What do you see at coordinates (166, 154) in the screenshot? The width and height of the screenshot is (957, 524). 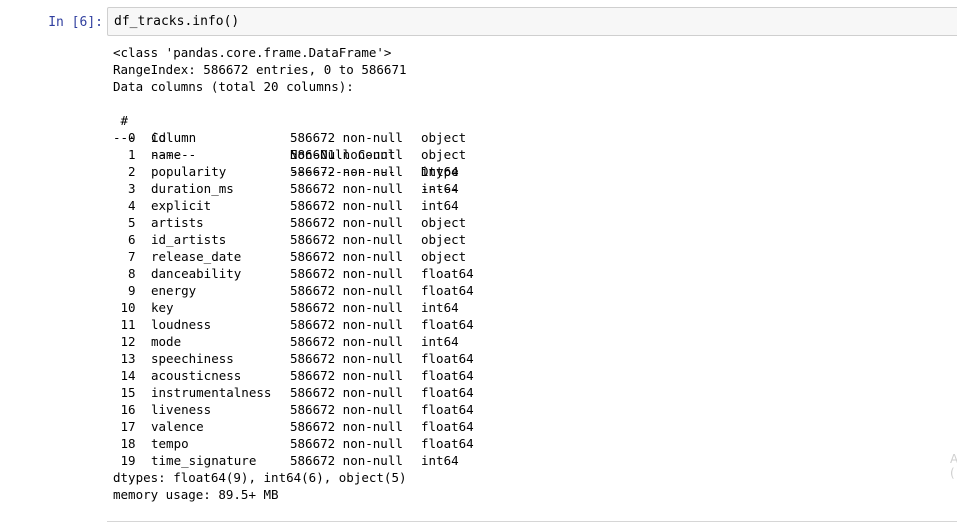 I see `row-column-name: name` at bounding box center [166, 154].